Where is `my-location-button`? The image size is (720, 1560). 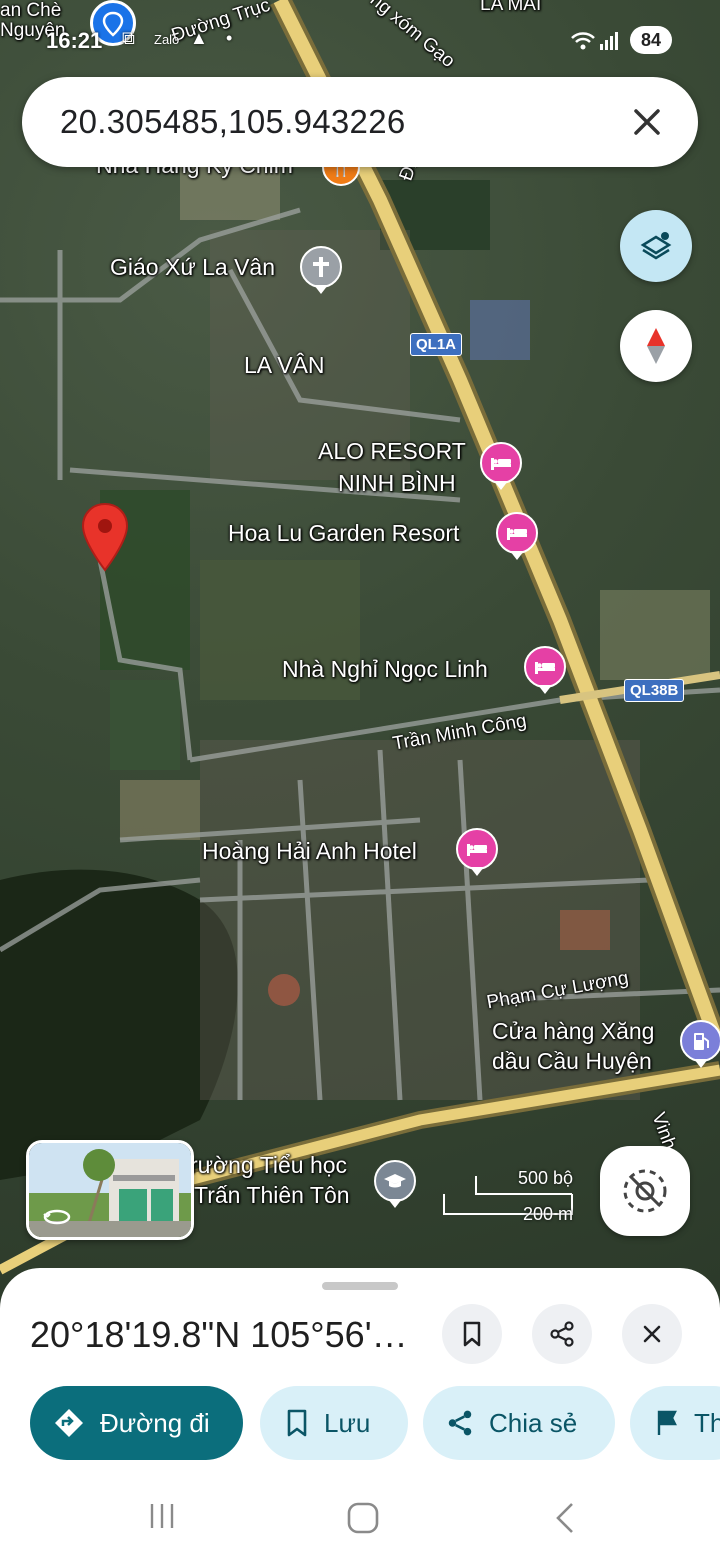 my-location-button is located at coordinates (645, 1191).